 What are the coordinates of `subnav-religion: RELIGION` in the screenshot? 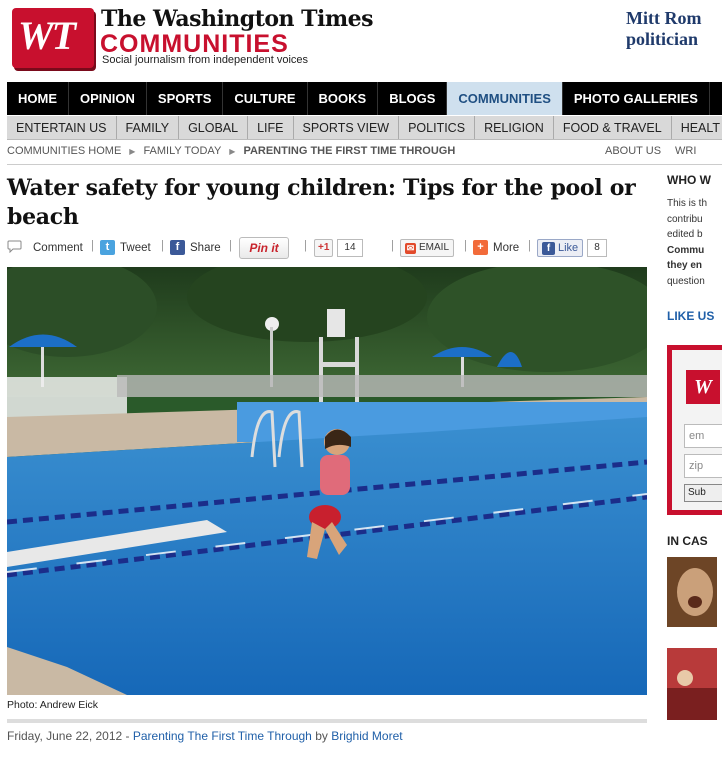 It's located at (514, 127).